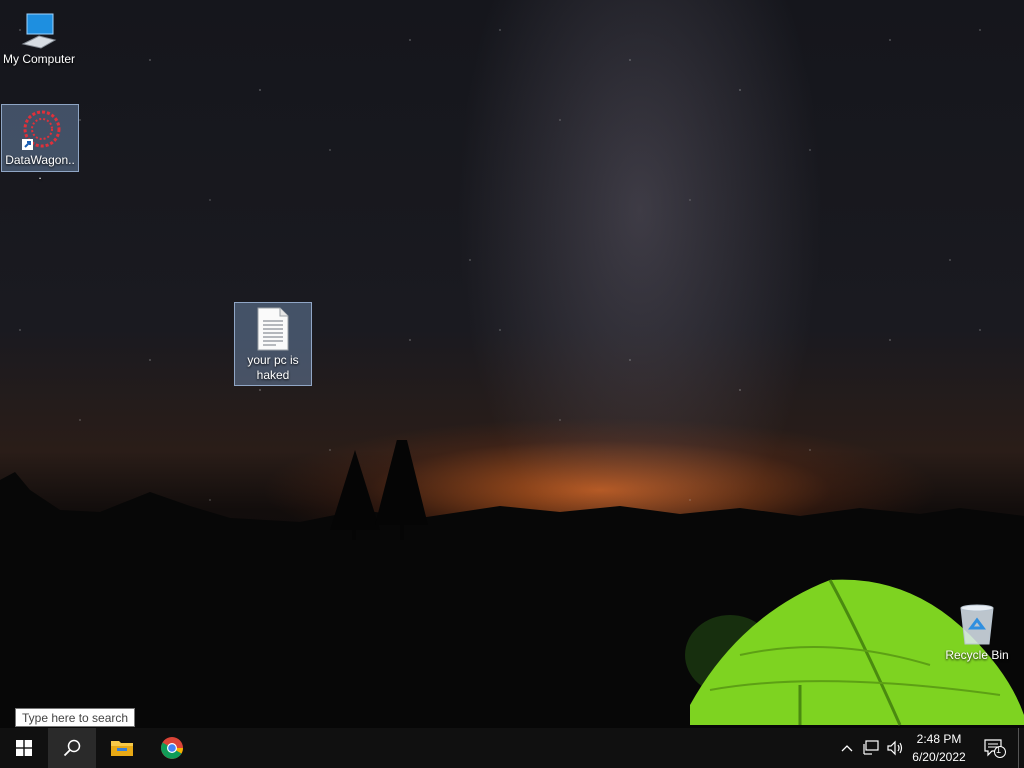 The image size is (1024, 768). Describe the element at coordinates (75, 717) in the screenshot. I see `search-tooltip: Type here to search` at that location.